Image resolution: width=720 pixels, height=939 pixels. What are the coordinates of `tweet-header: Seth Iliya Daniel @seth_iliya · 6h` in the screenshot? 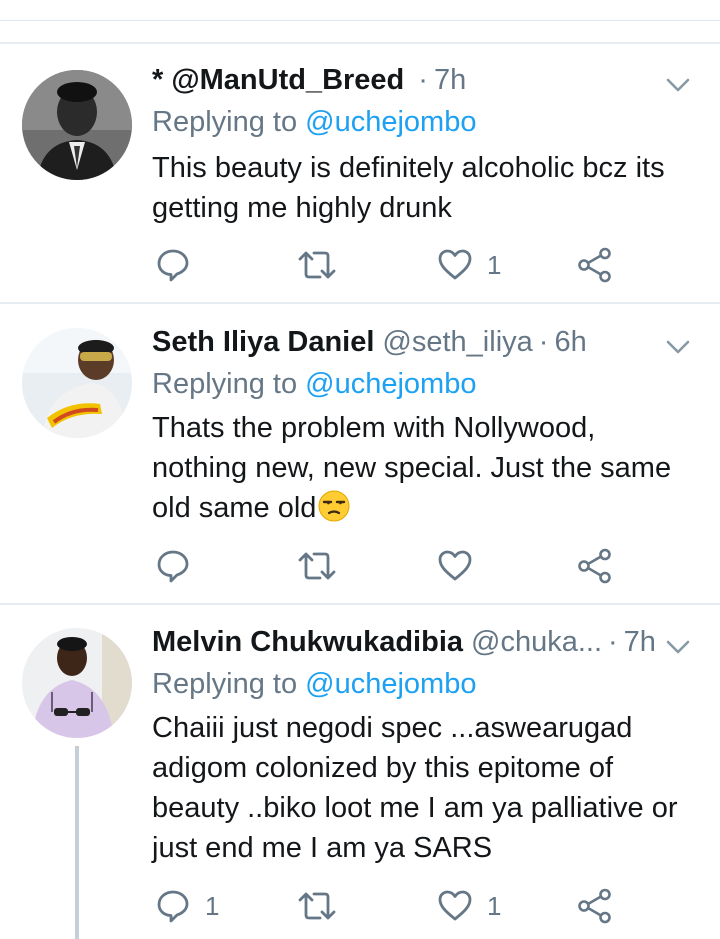 It's located at (422, 342).